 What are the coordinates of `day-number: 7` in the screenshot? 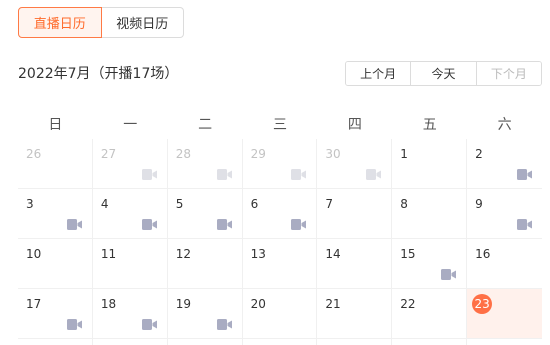 It's located at (329, 204).